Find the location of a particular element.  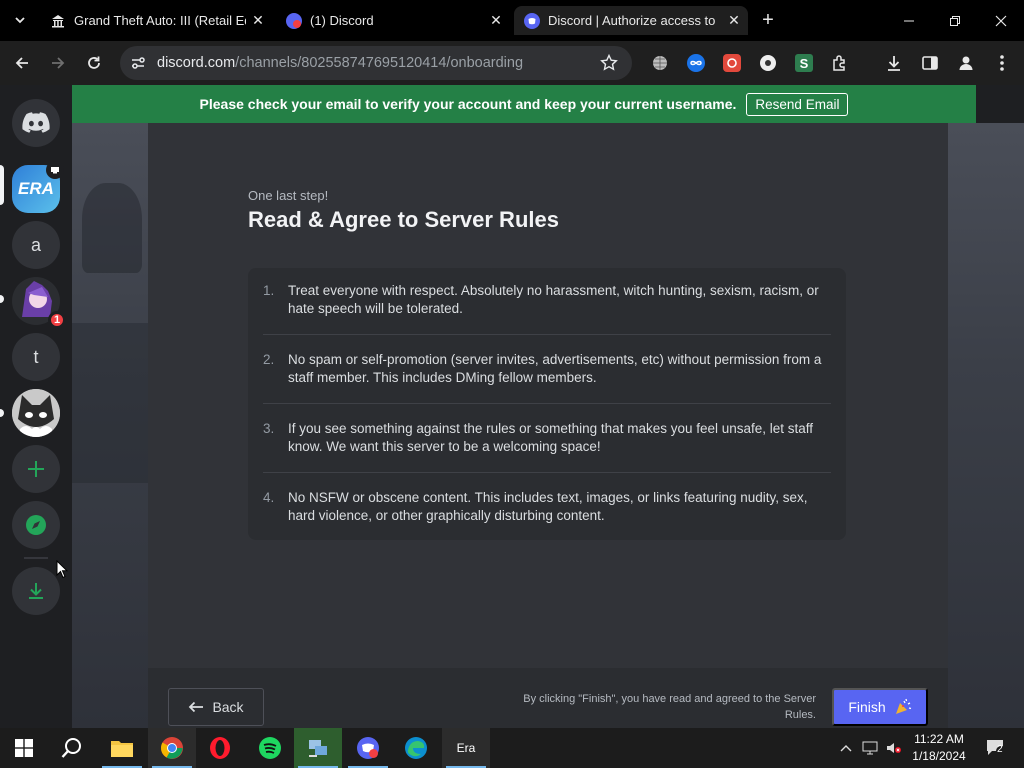

clock-time: 11:22 AM is located at coordinates (939, 739).